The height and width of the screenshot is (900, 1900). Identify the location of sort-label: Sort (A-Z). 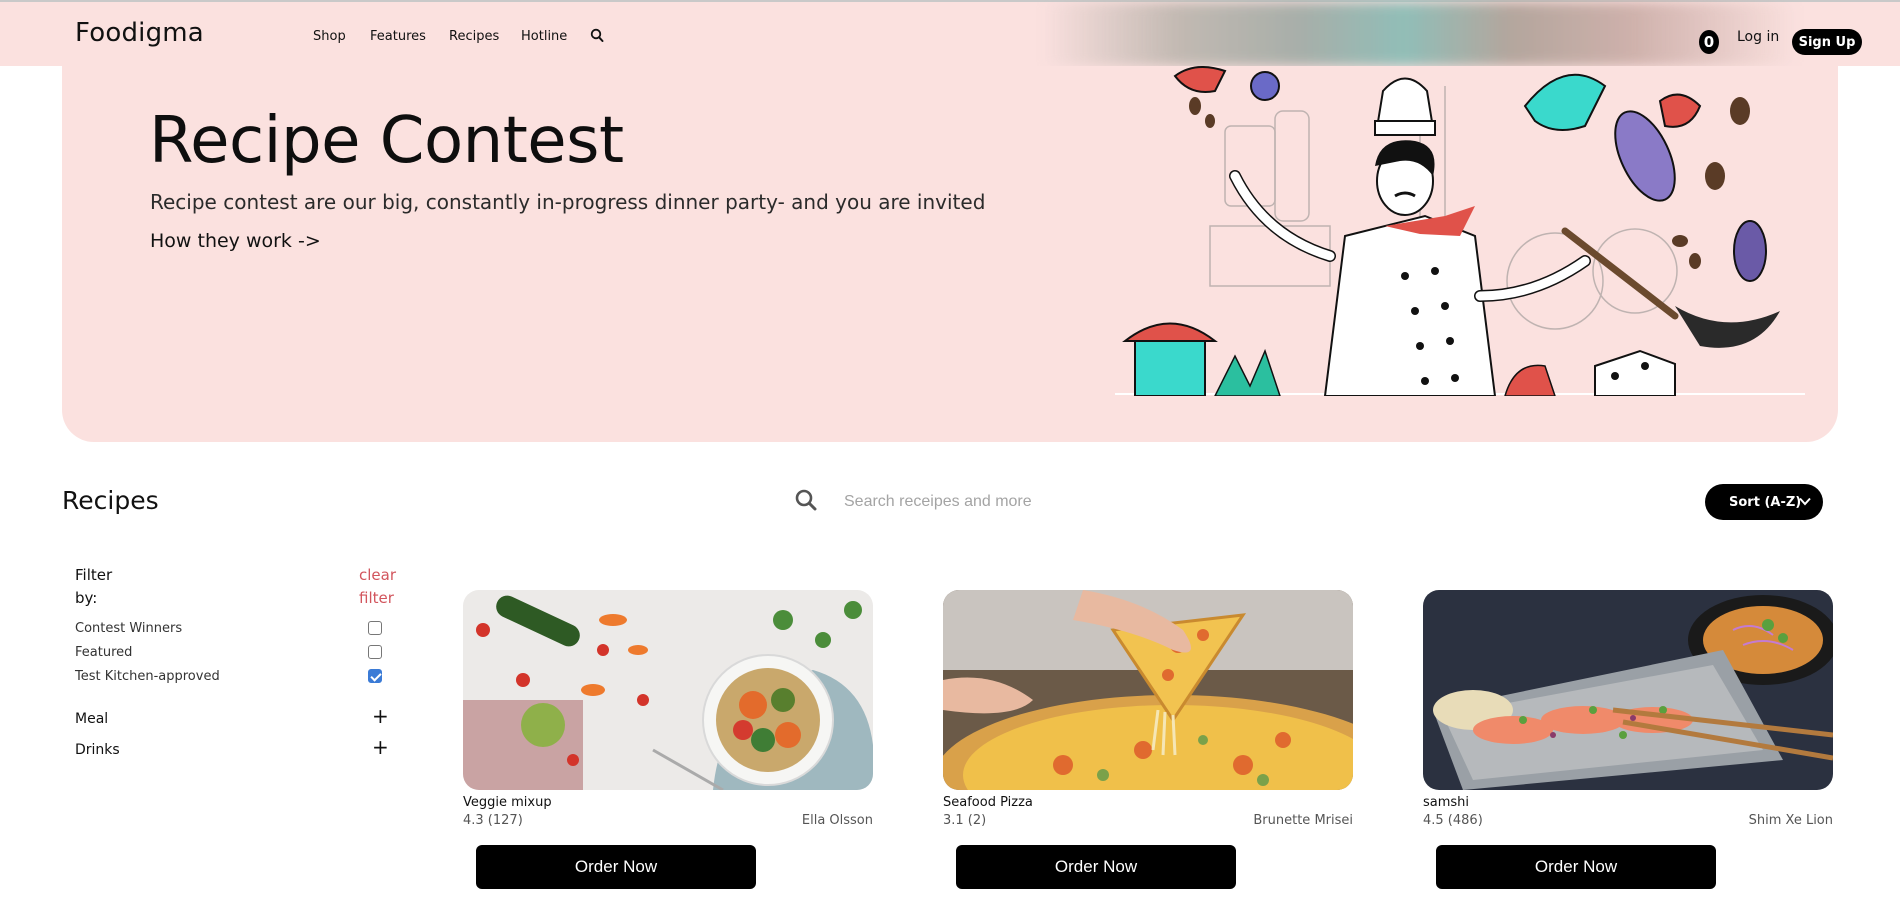
(1765, 502).